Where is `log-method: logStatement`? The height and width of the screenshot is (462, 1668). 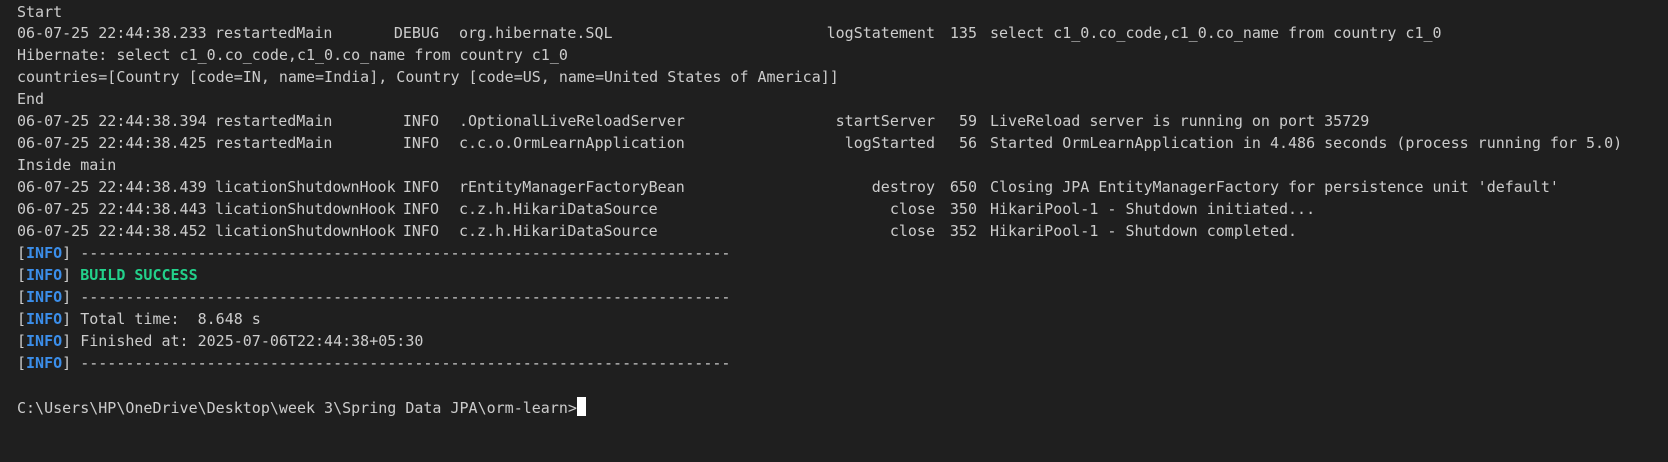 log-method: logStatement is located at coordinates (880, 33).